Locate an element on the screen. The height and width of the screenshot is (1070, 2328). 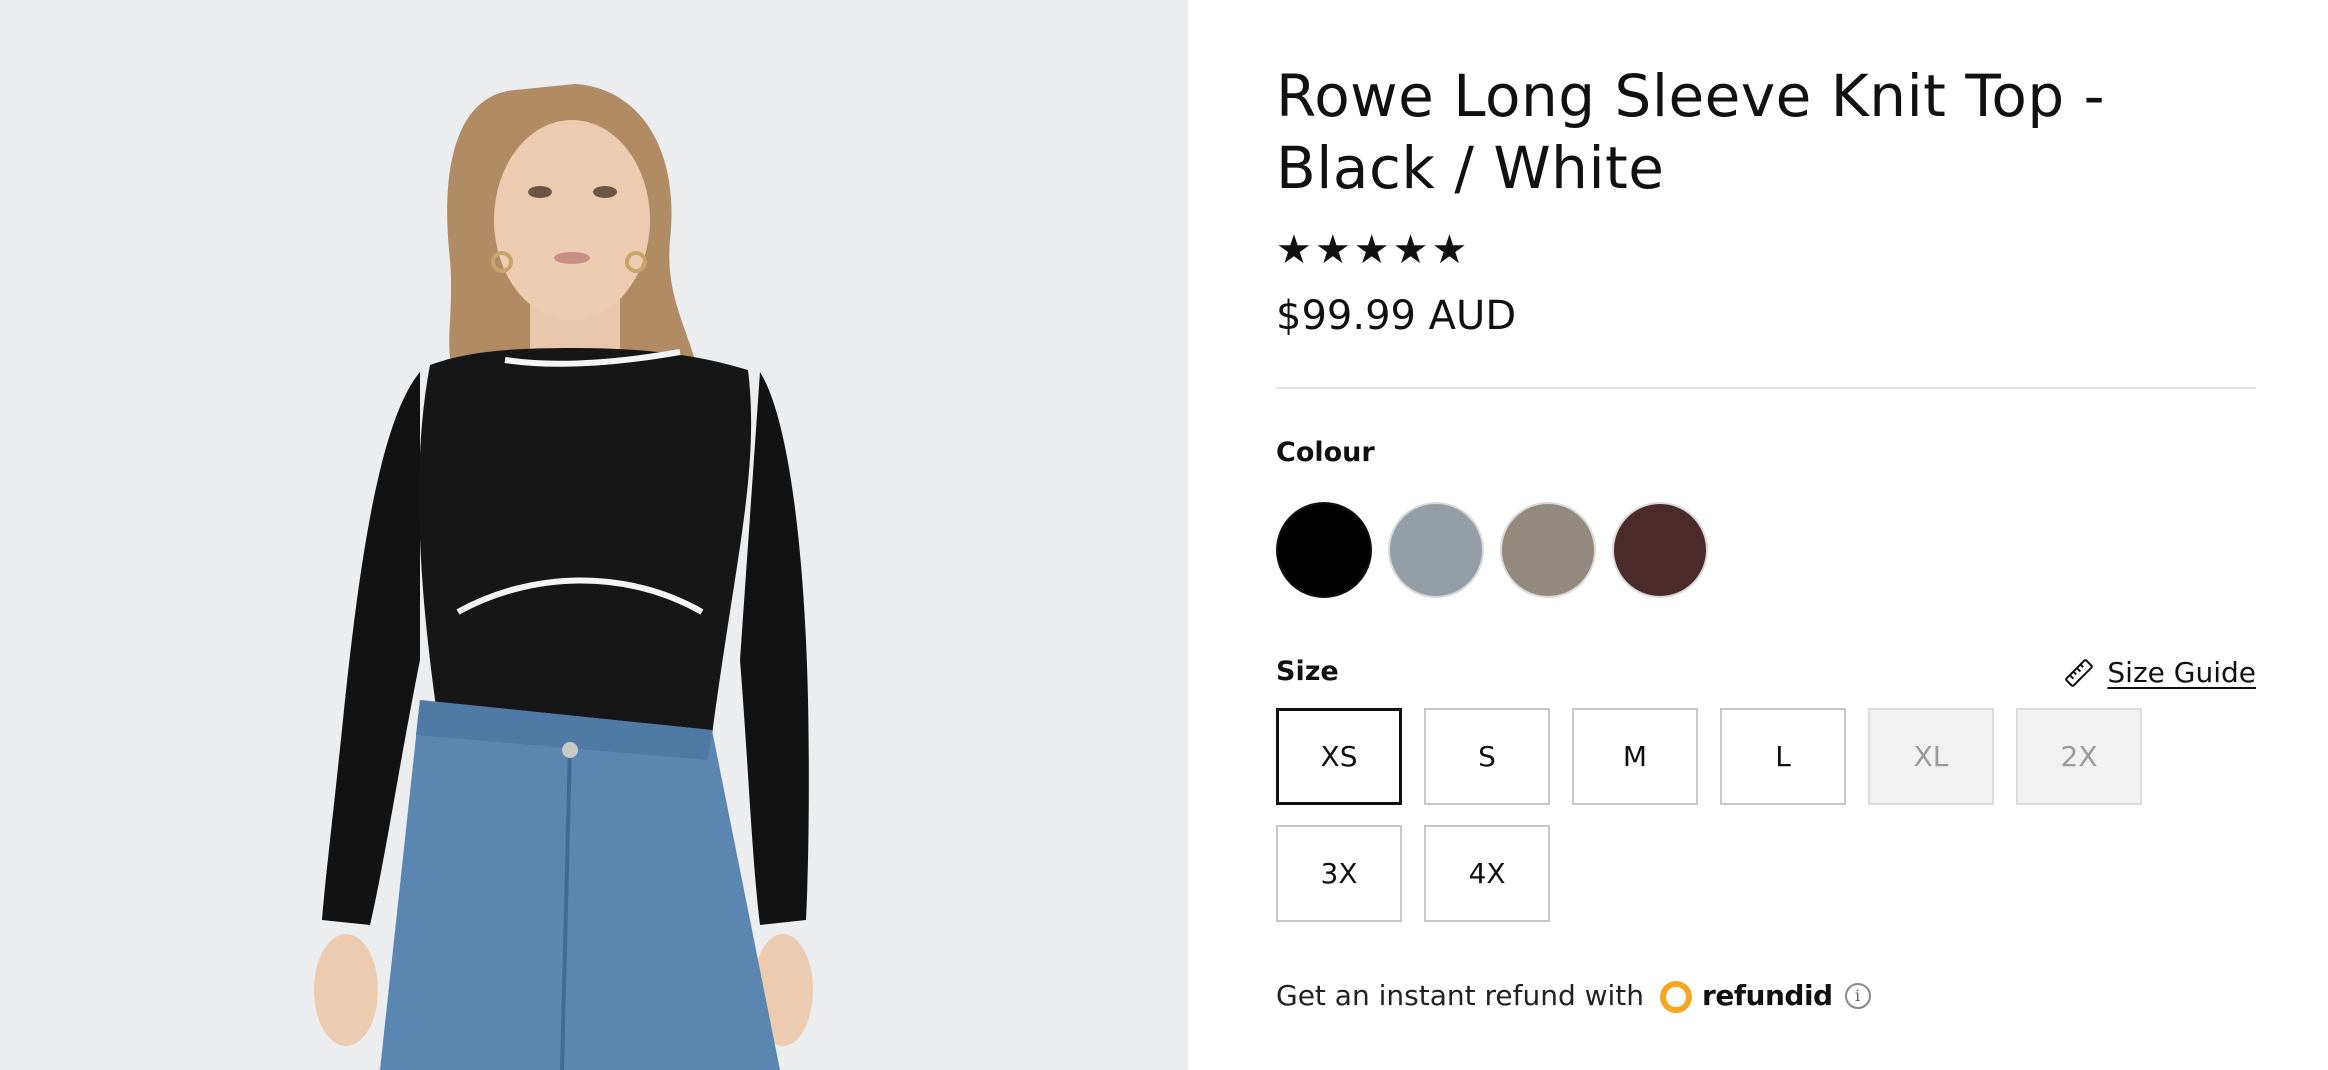
refundid-logo: refundid is located at coordinates (1744, 996).